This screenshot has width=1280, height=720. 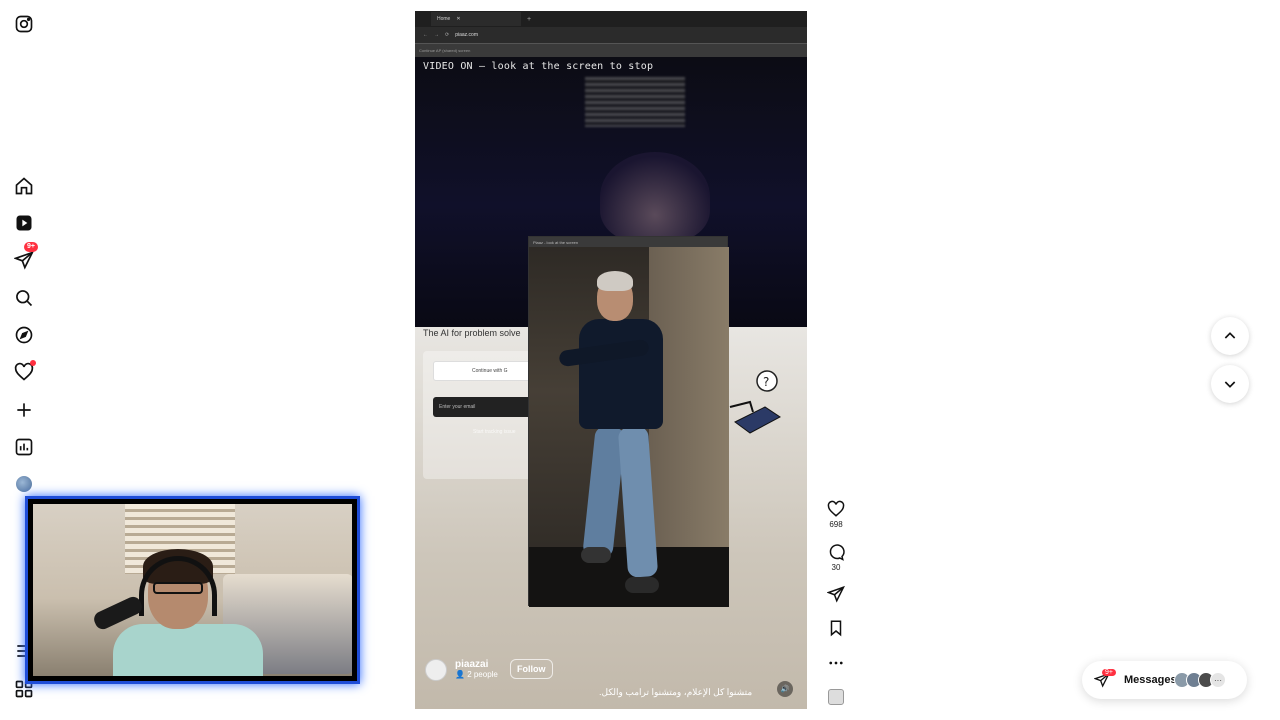 What do you see at coordinates (675, 692) in the screenshot?
I see `reel-caption: متشنوا كل الإعلام، ومتشنوا ترامب والكل.` at bounding box center [675, 692].